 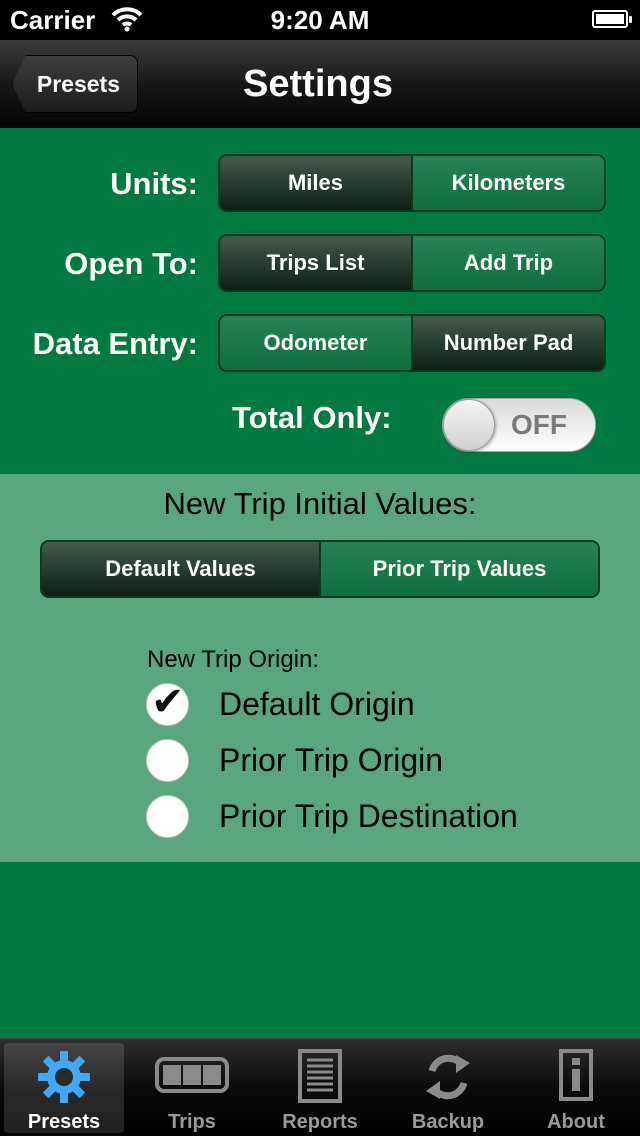 I want to click on tab-about: About, so click(x=576, y=1087).